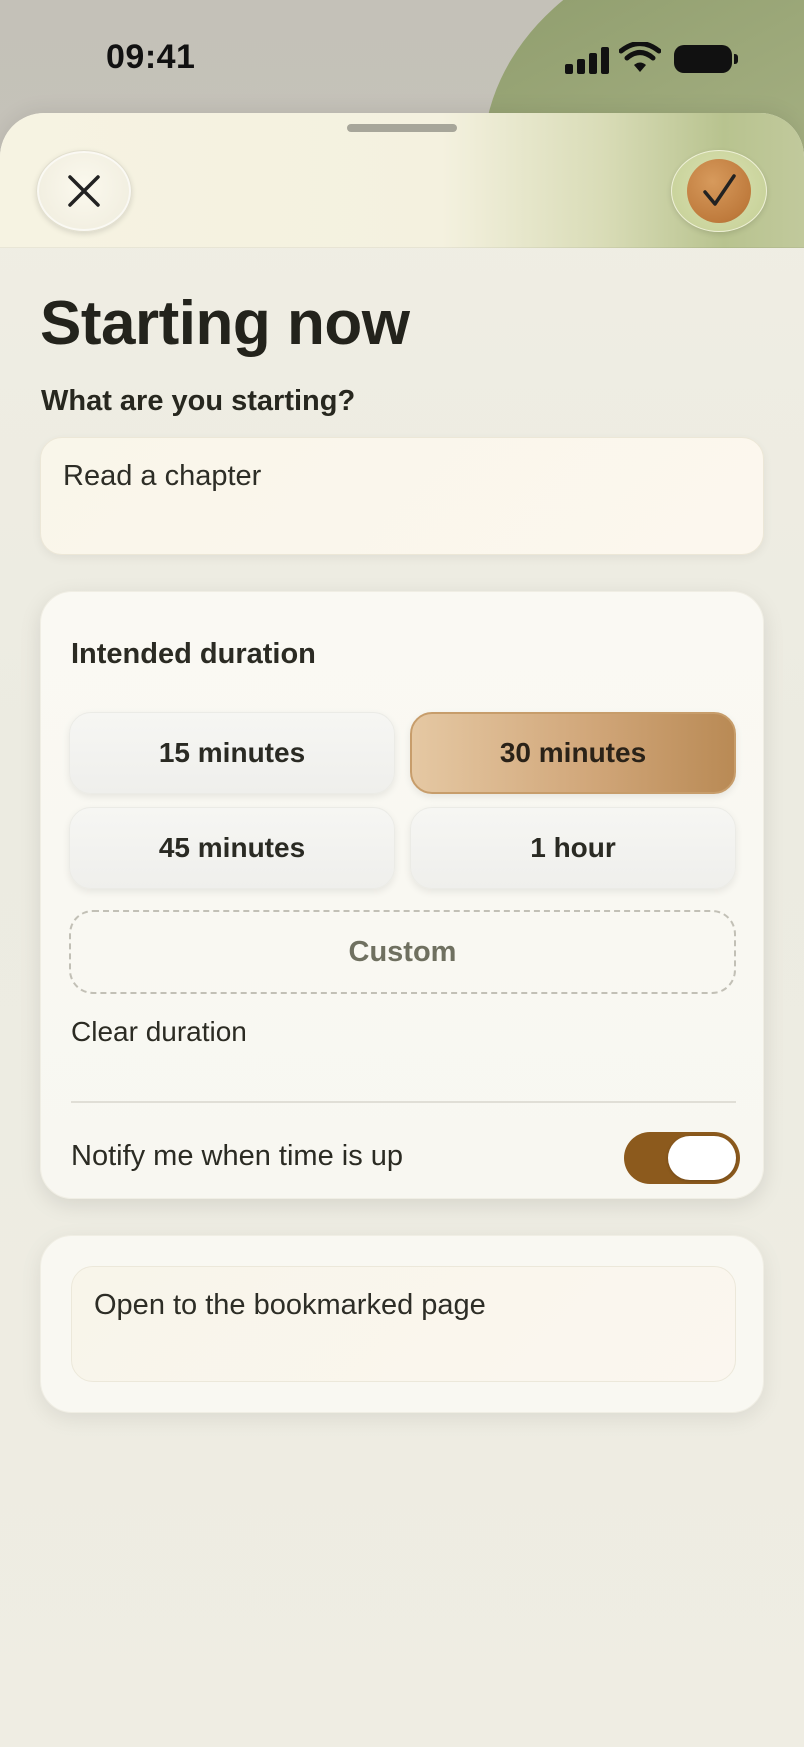  What do you see at coordinates (573, 753) in the screenshot?
I see `duration-option-30-minutes: 30 minutes` at bounding box center [573, 753].